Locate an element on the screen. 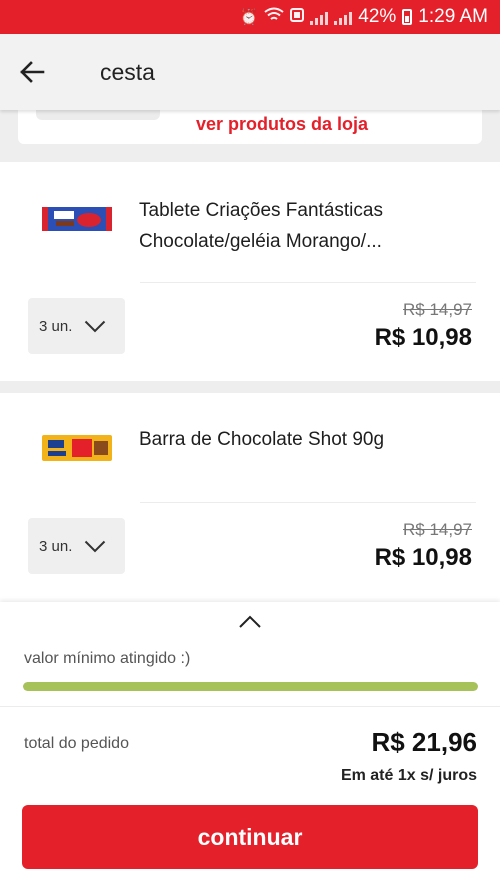  battery-percent: 42% is located at coordinates (377, 16).